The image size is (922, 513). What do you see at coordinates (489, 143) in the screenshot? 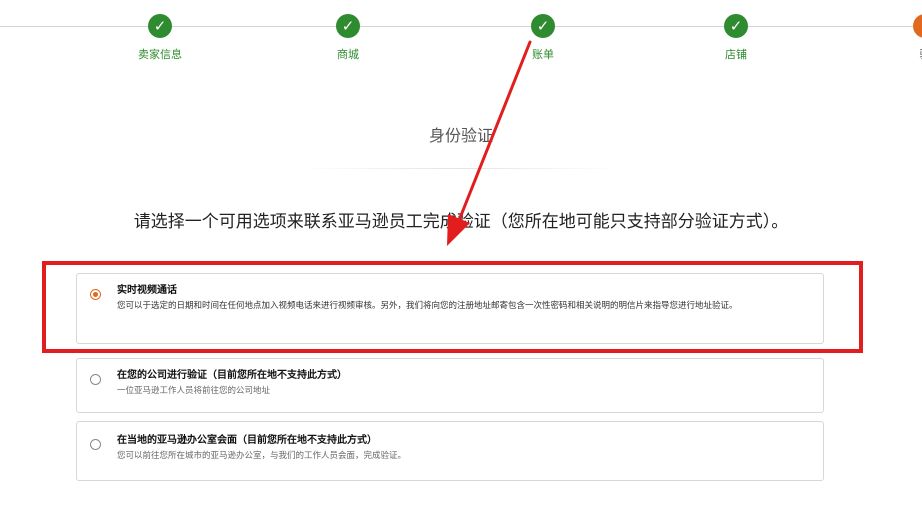
I see `annotation-arrow-icon` at bounding box center [489, 143].